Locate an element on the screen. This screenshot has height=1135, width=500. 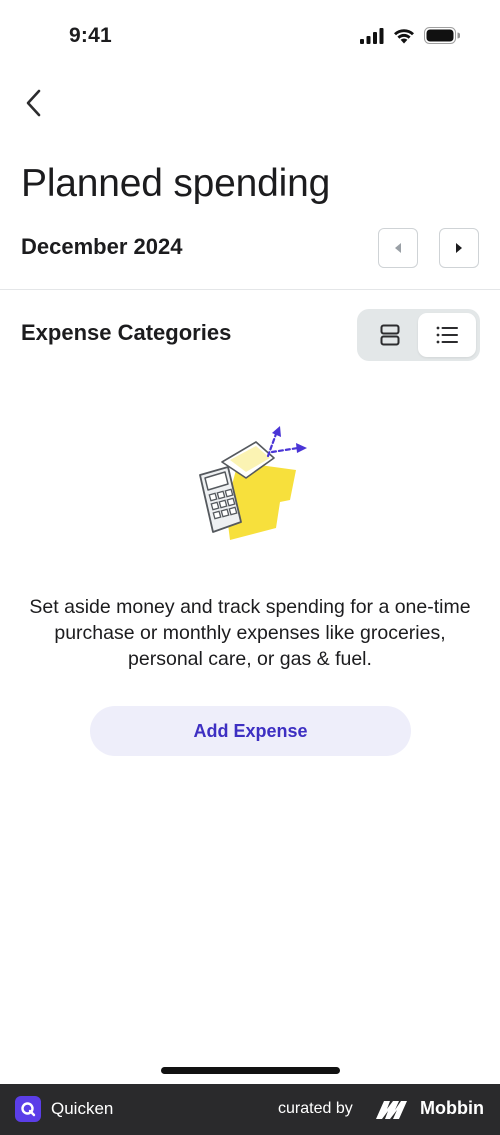
status-time: 9:41 is located at coordinates (90, 35).